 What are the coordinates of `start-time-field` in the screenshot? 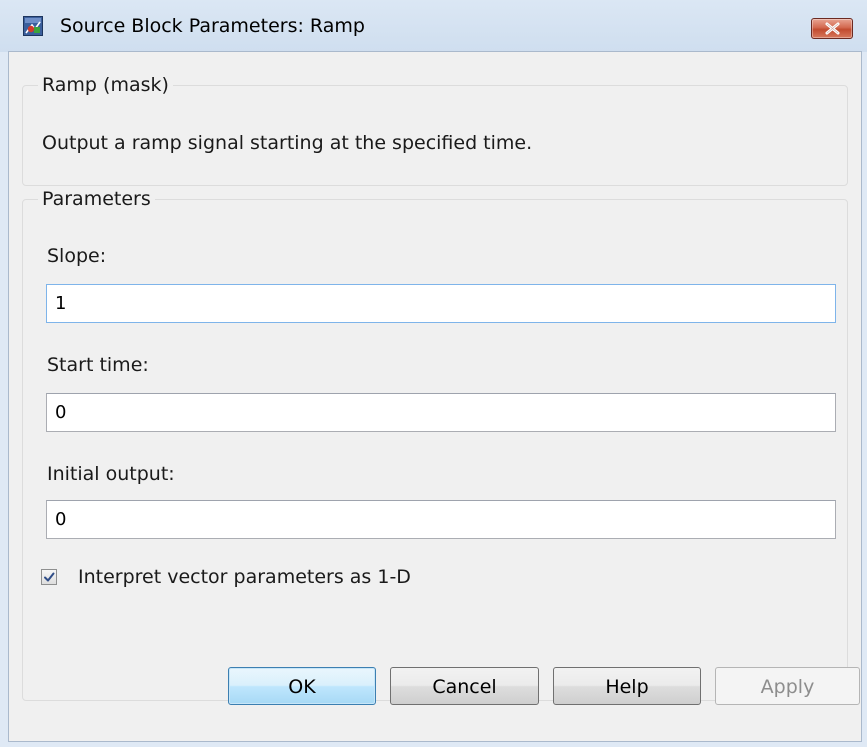 It's located at (441, 412).